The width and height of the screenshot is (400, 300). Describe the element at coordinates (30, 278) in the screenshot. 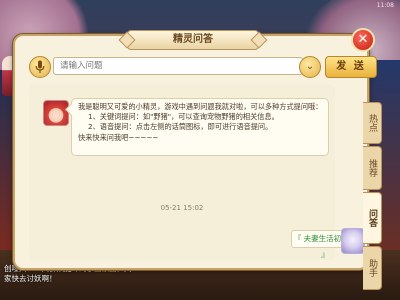

I see `chat-line: 家快去讨妖啊！` at that location.